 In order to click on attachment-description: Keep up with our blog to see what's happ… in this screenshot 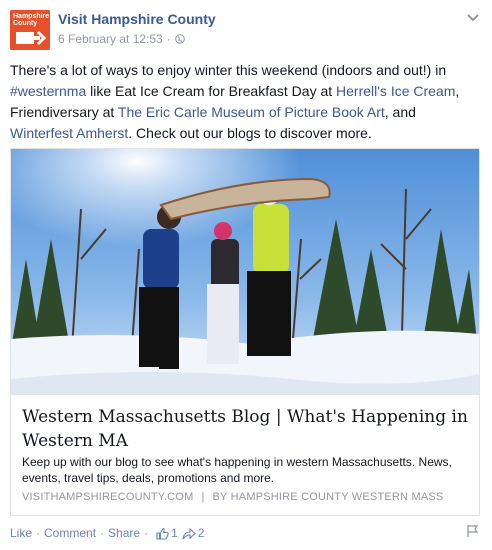, I will do `click(237, 470)`.